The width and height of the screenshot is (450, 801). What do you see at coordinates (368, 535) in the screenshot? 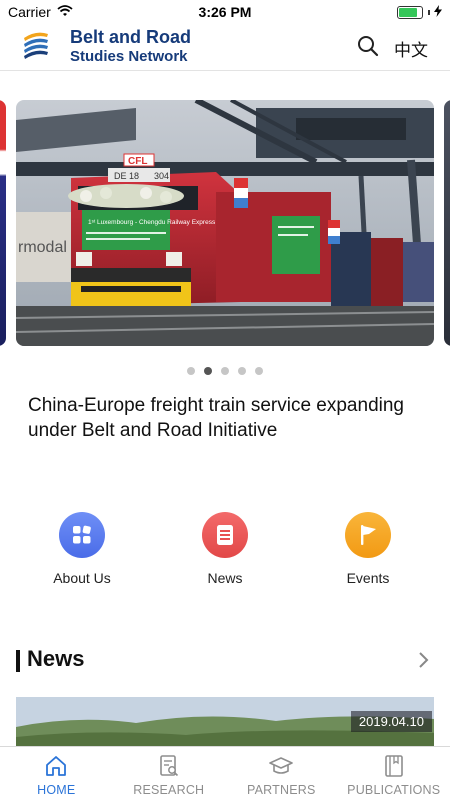
I see `flag-icon` at bounding box center [368, 535].